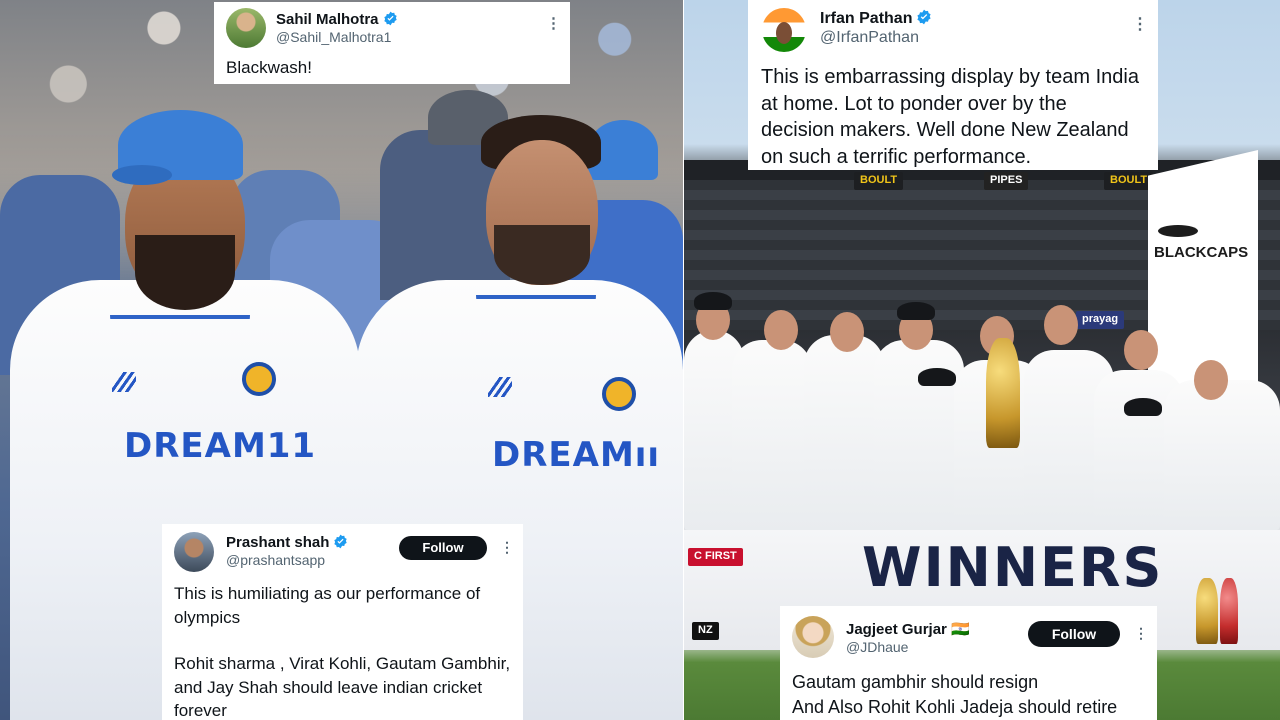 The height and width of the screenshot is (720, 1280). I want to click on player-right-collar, so click(536, 310).